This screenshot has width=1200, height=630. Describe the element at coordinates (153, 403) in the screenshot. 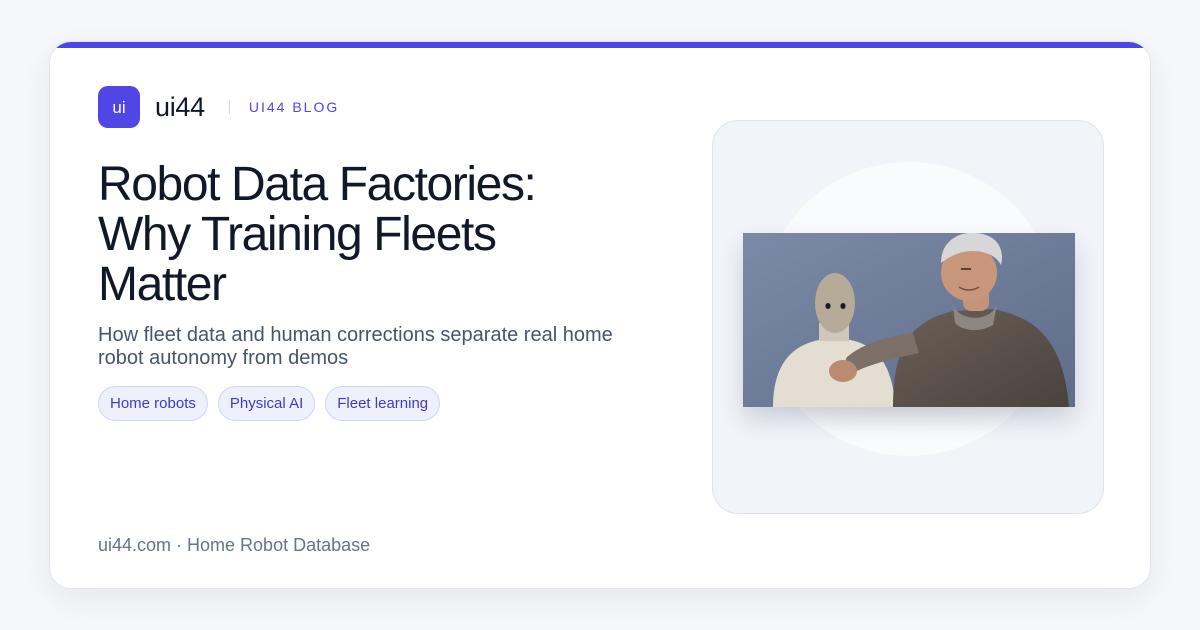

I see `tag-home-robots: Home robots` at that location.